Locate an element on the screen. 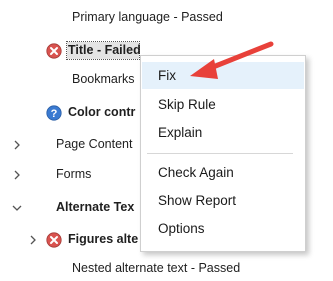 Image resolution: width=333 pixels, height=281 pixels. menu-item-fix: Fix is located at coordinates (223, 75).